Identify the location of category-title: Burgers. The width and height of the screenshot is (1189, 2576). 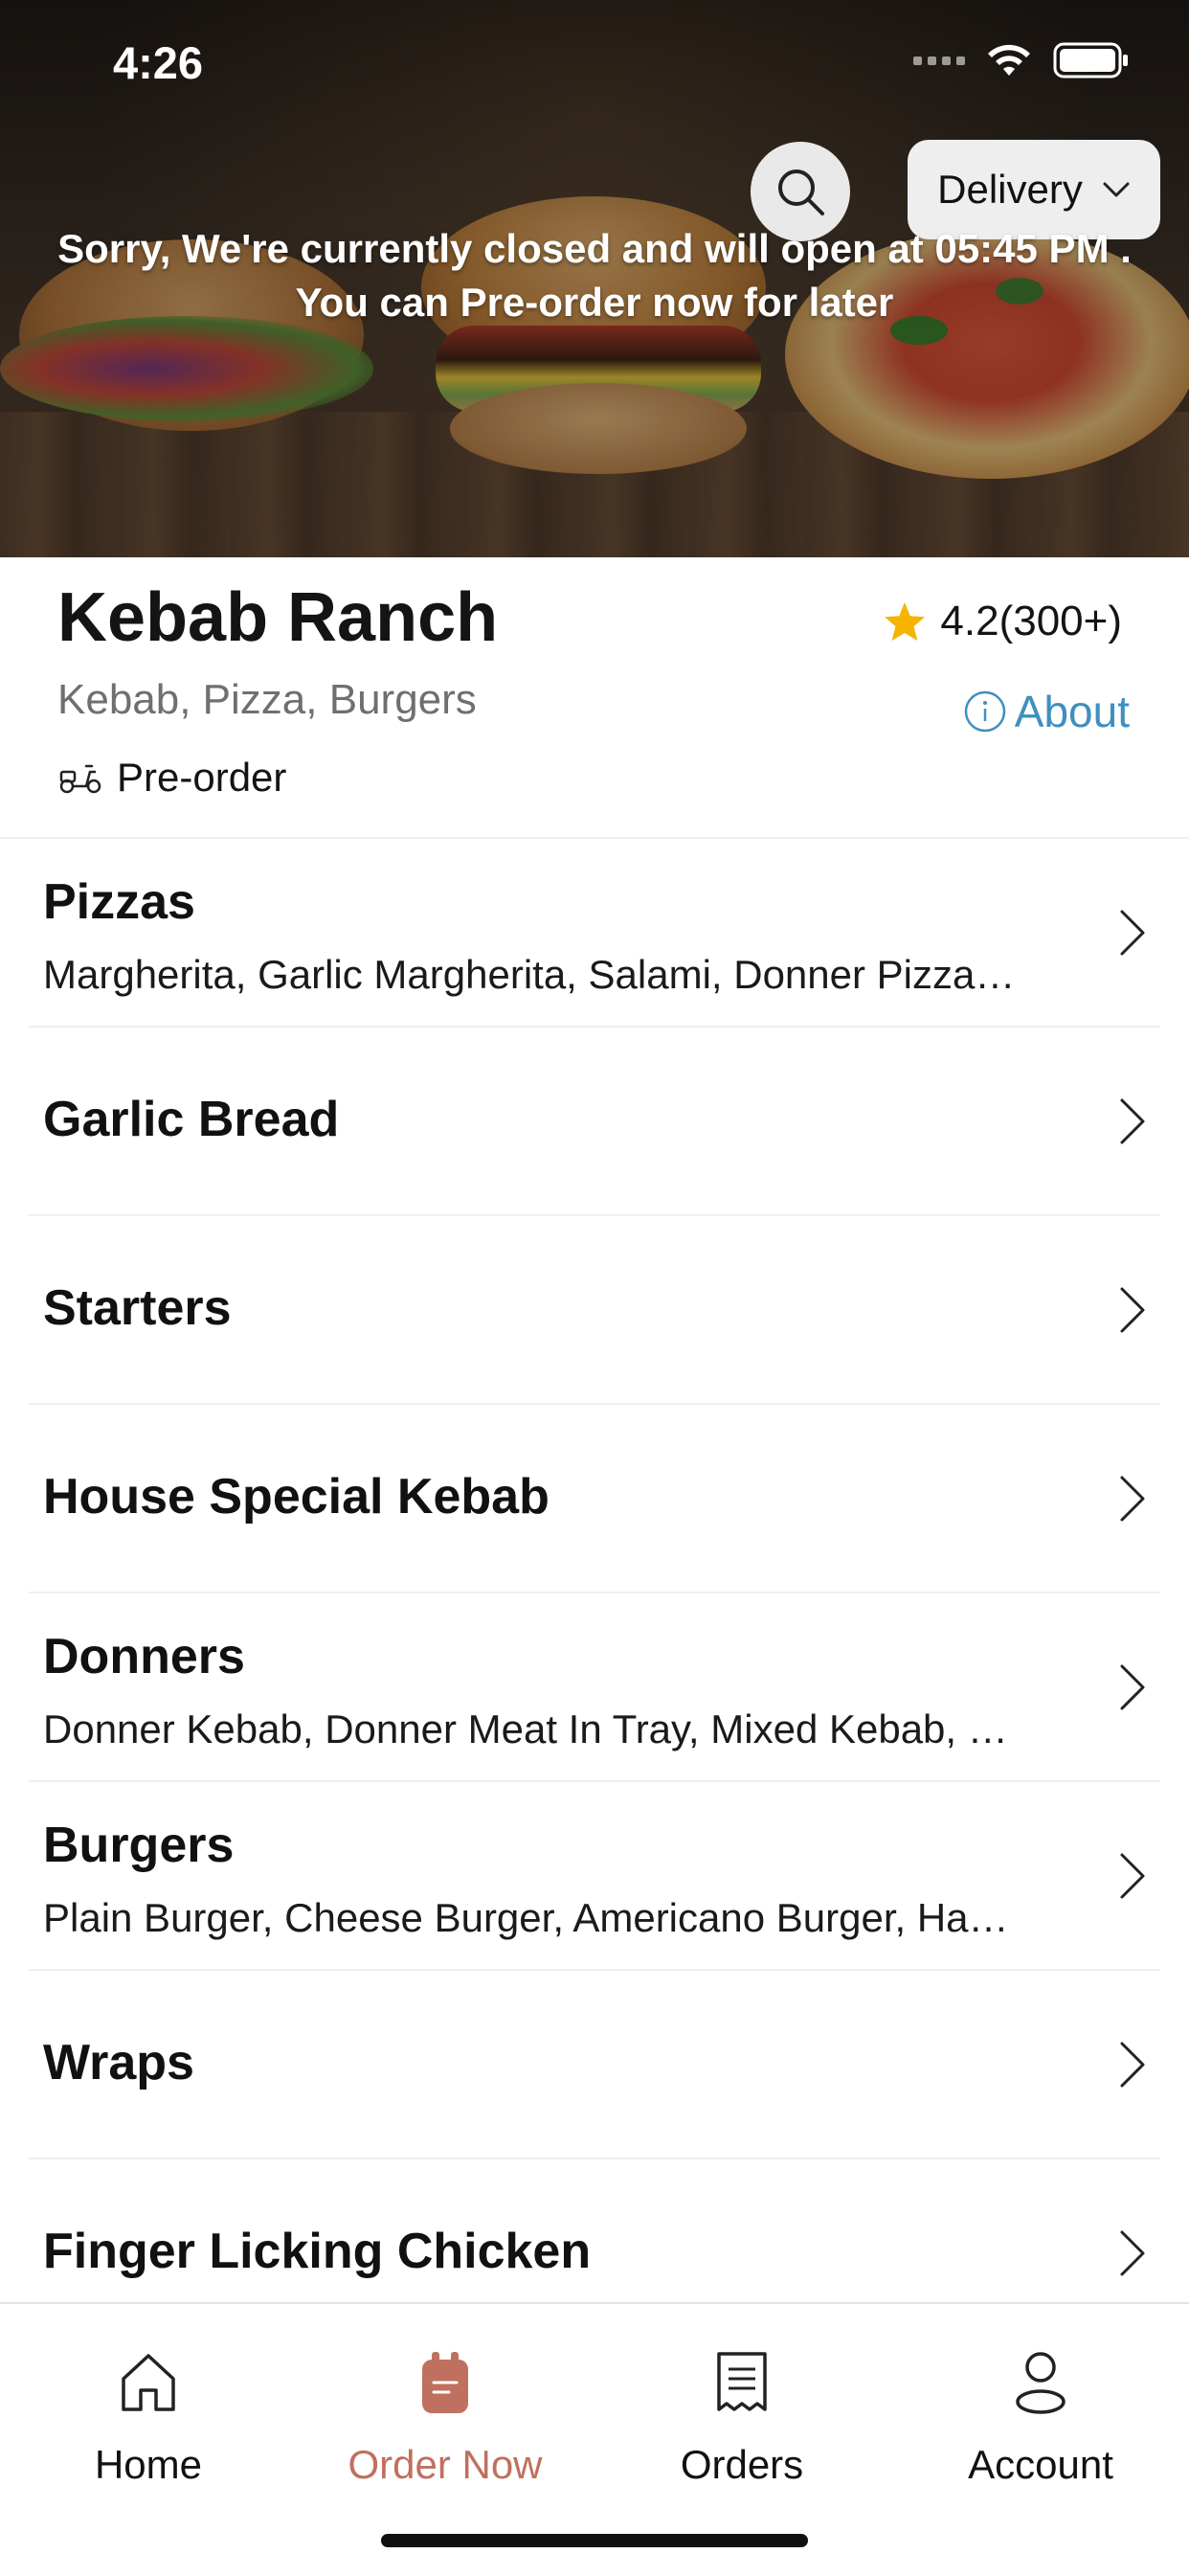
(139, 1845).